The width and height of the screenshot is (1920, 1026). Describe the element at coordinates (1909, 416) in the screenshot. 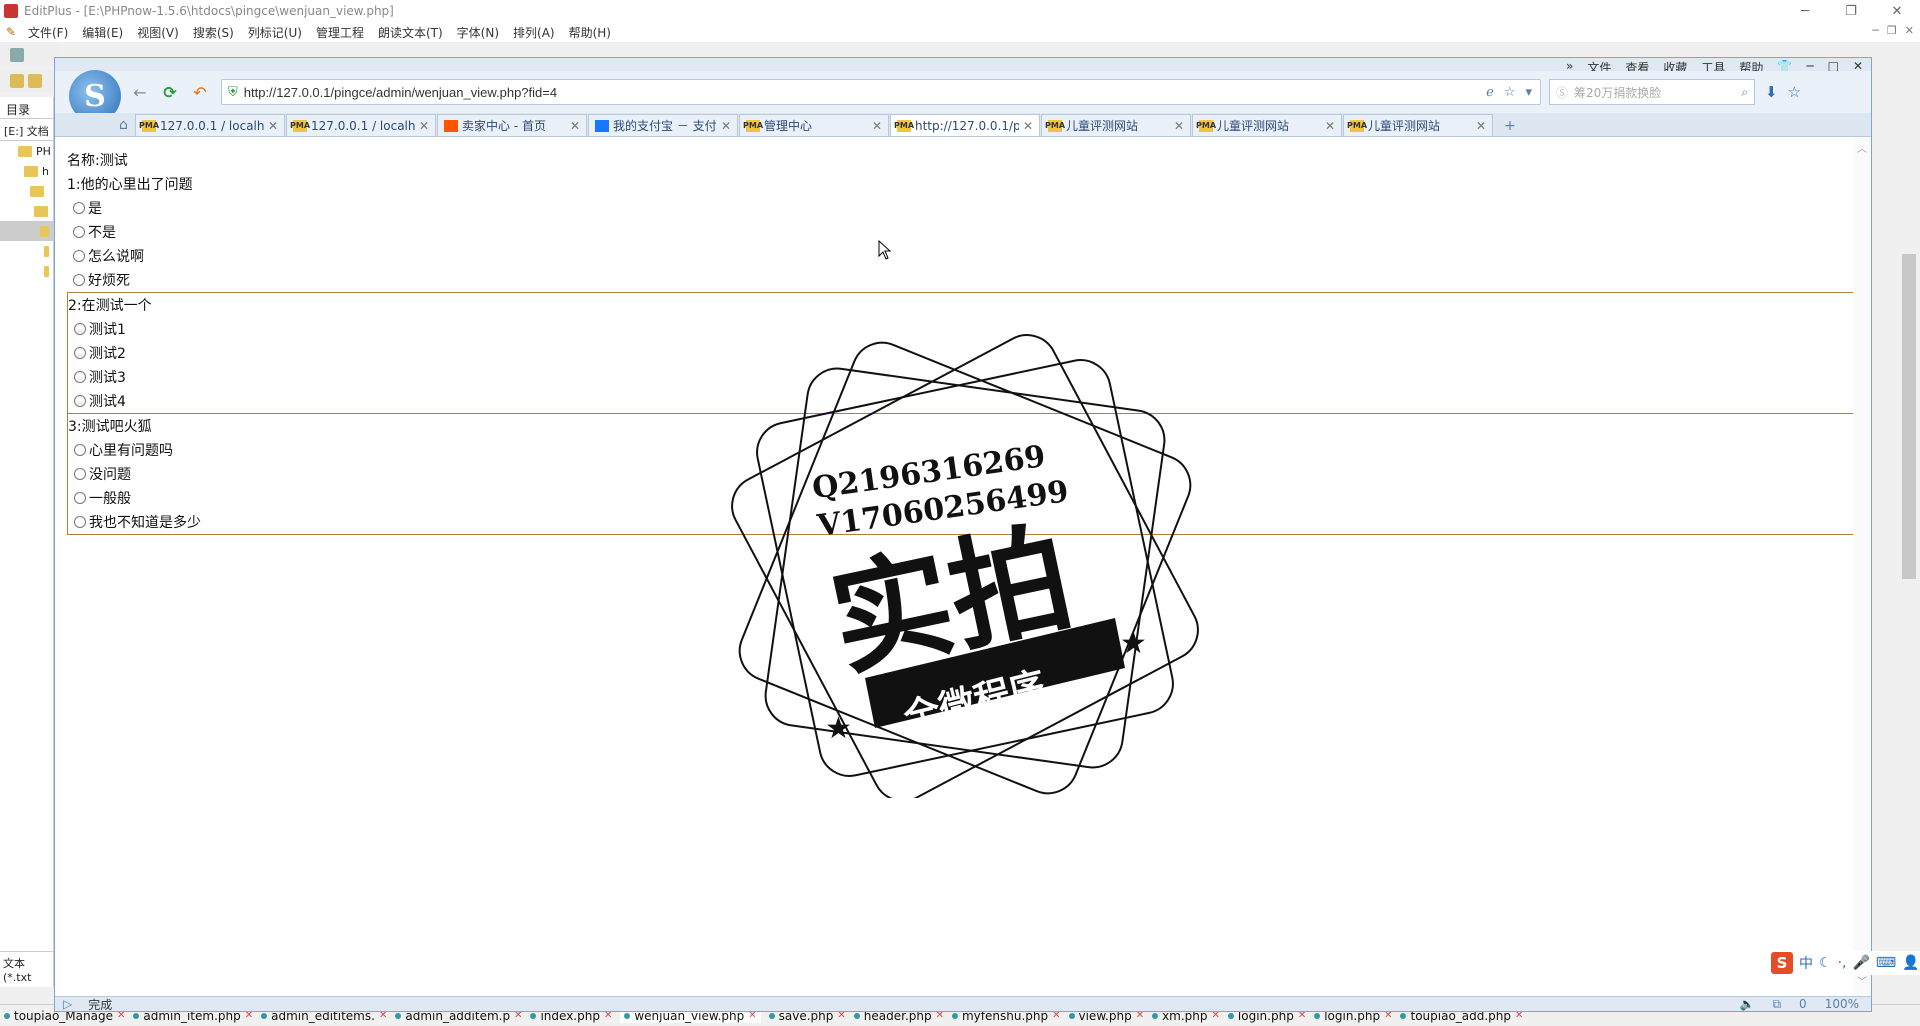

I see `scrollbar-thumb` at that location.